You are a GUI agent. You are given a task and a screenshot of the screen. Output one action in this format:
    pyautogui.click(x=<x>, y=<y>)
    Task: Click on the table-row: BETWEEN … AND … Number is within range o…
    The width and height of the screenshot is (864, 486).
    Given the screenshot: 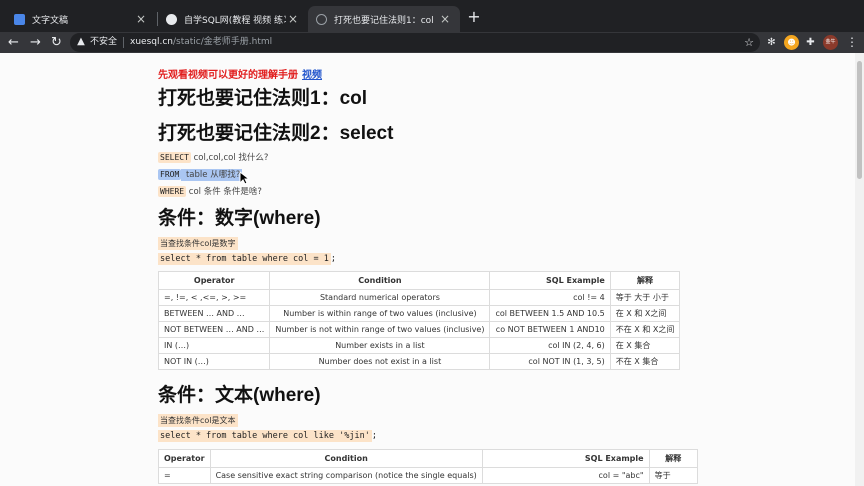 What is the action you would take?
    pyautogui.click(x=419, y=313)
    